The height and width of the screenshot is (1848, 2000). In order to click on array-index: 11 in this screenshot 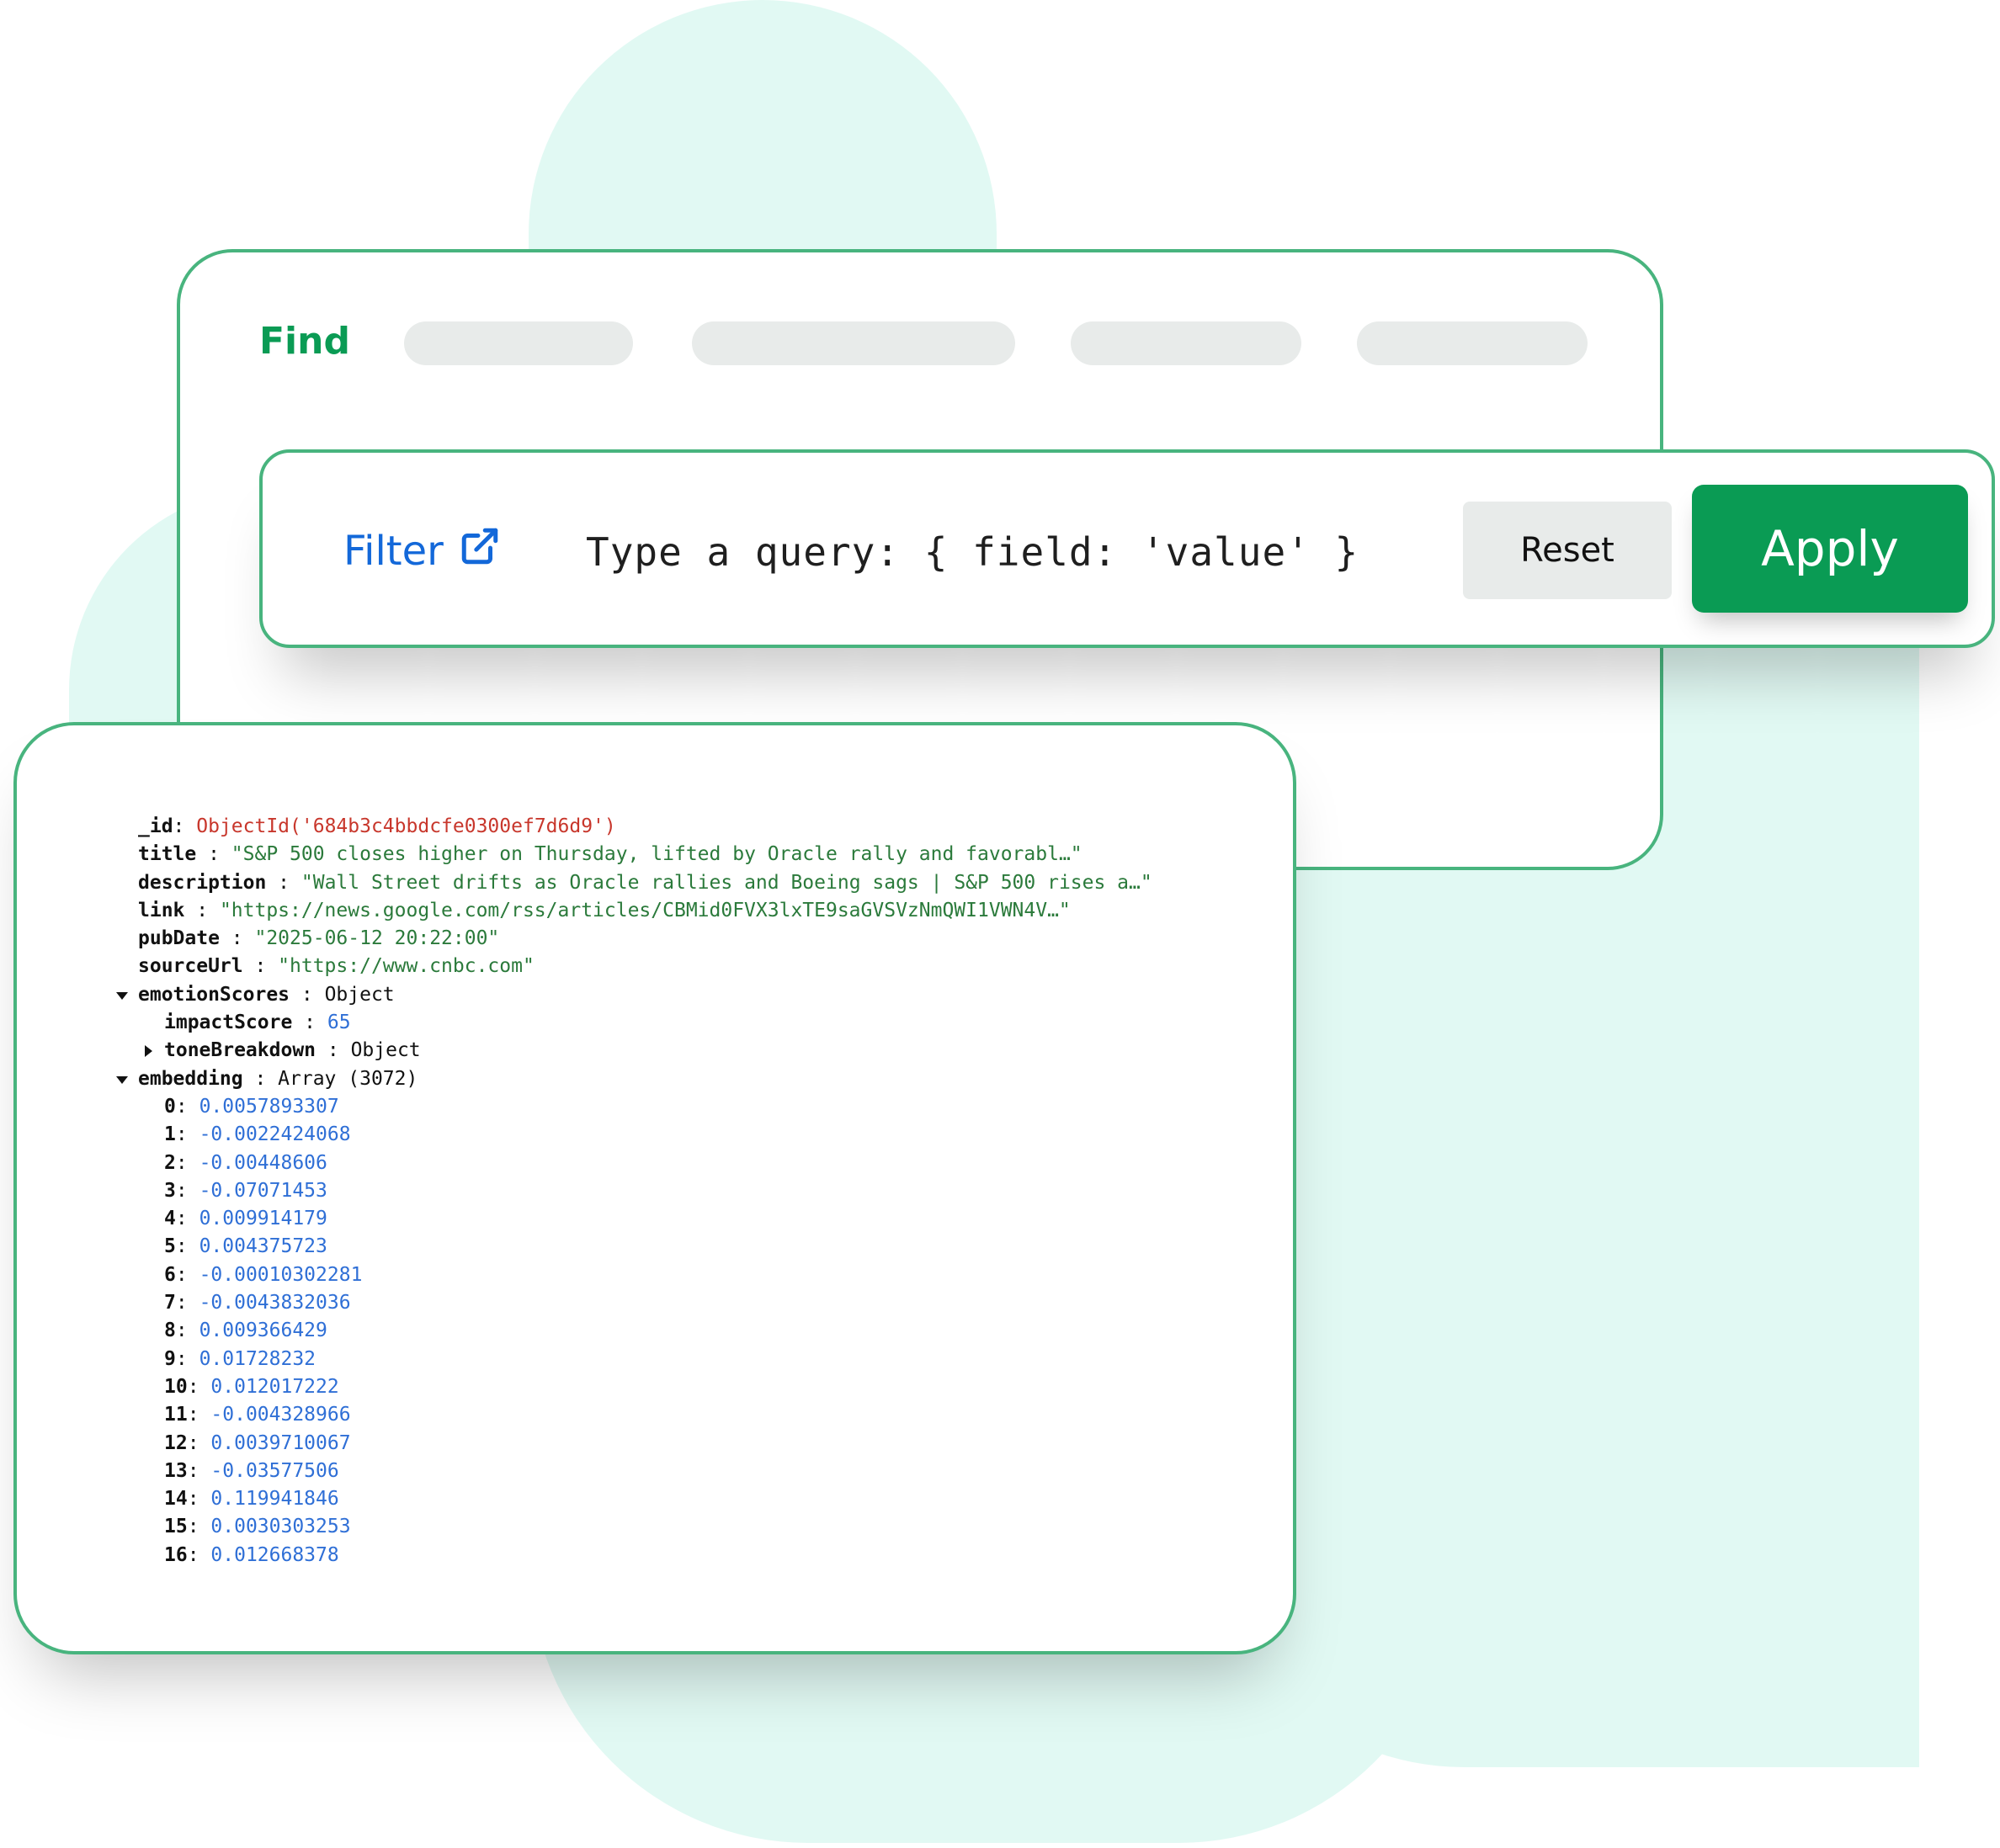, I will do `click(176, 1415)`.